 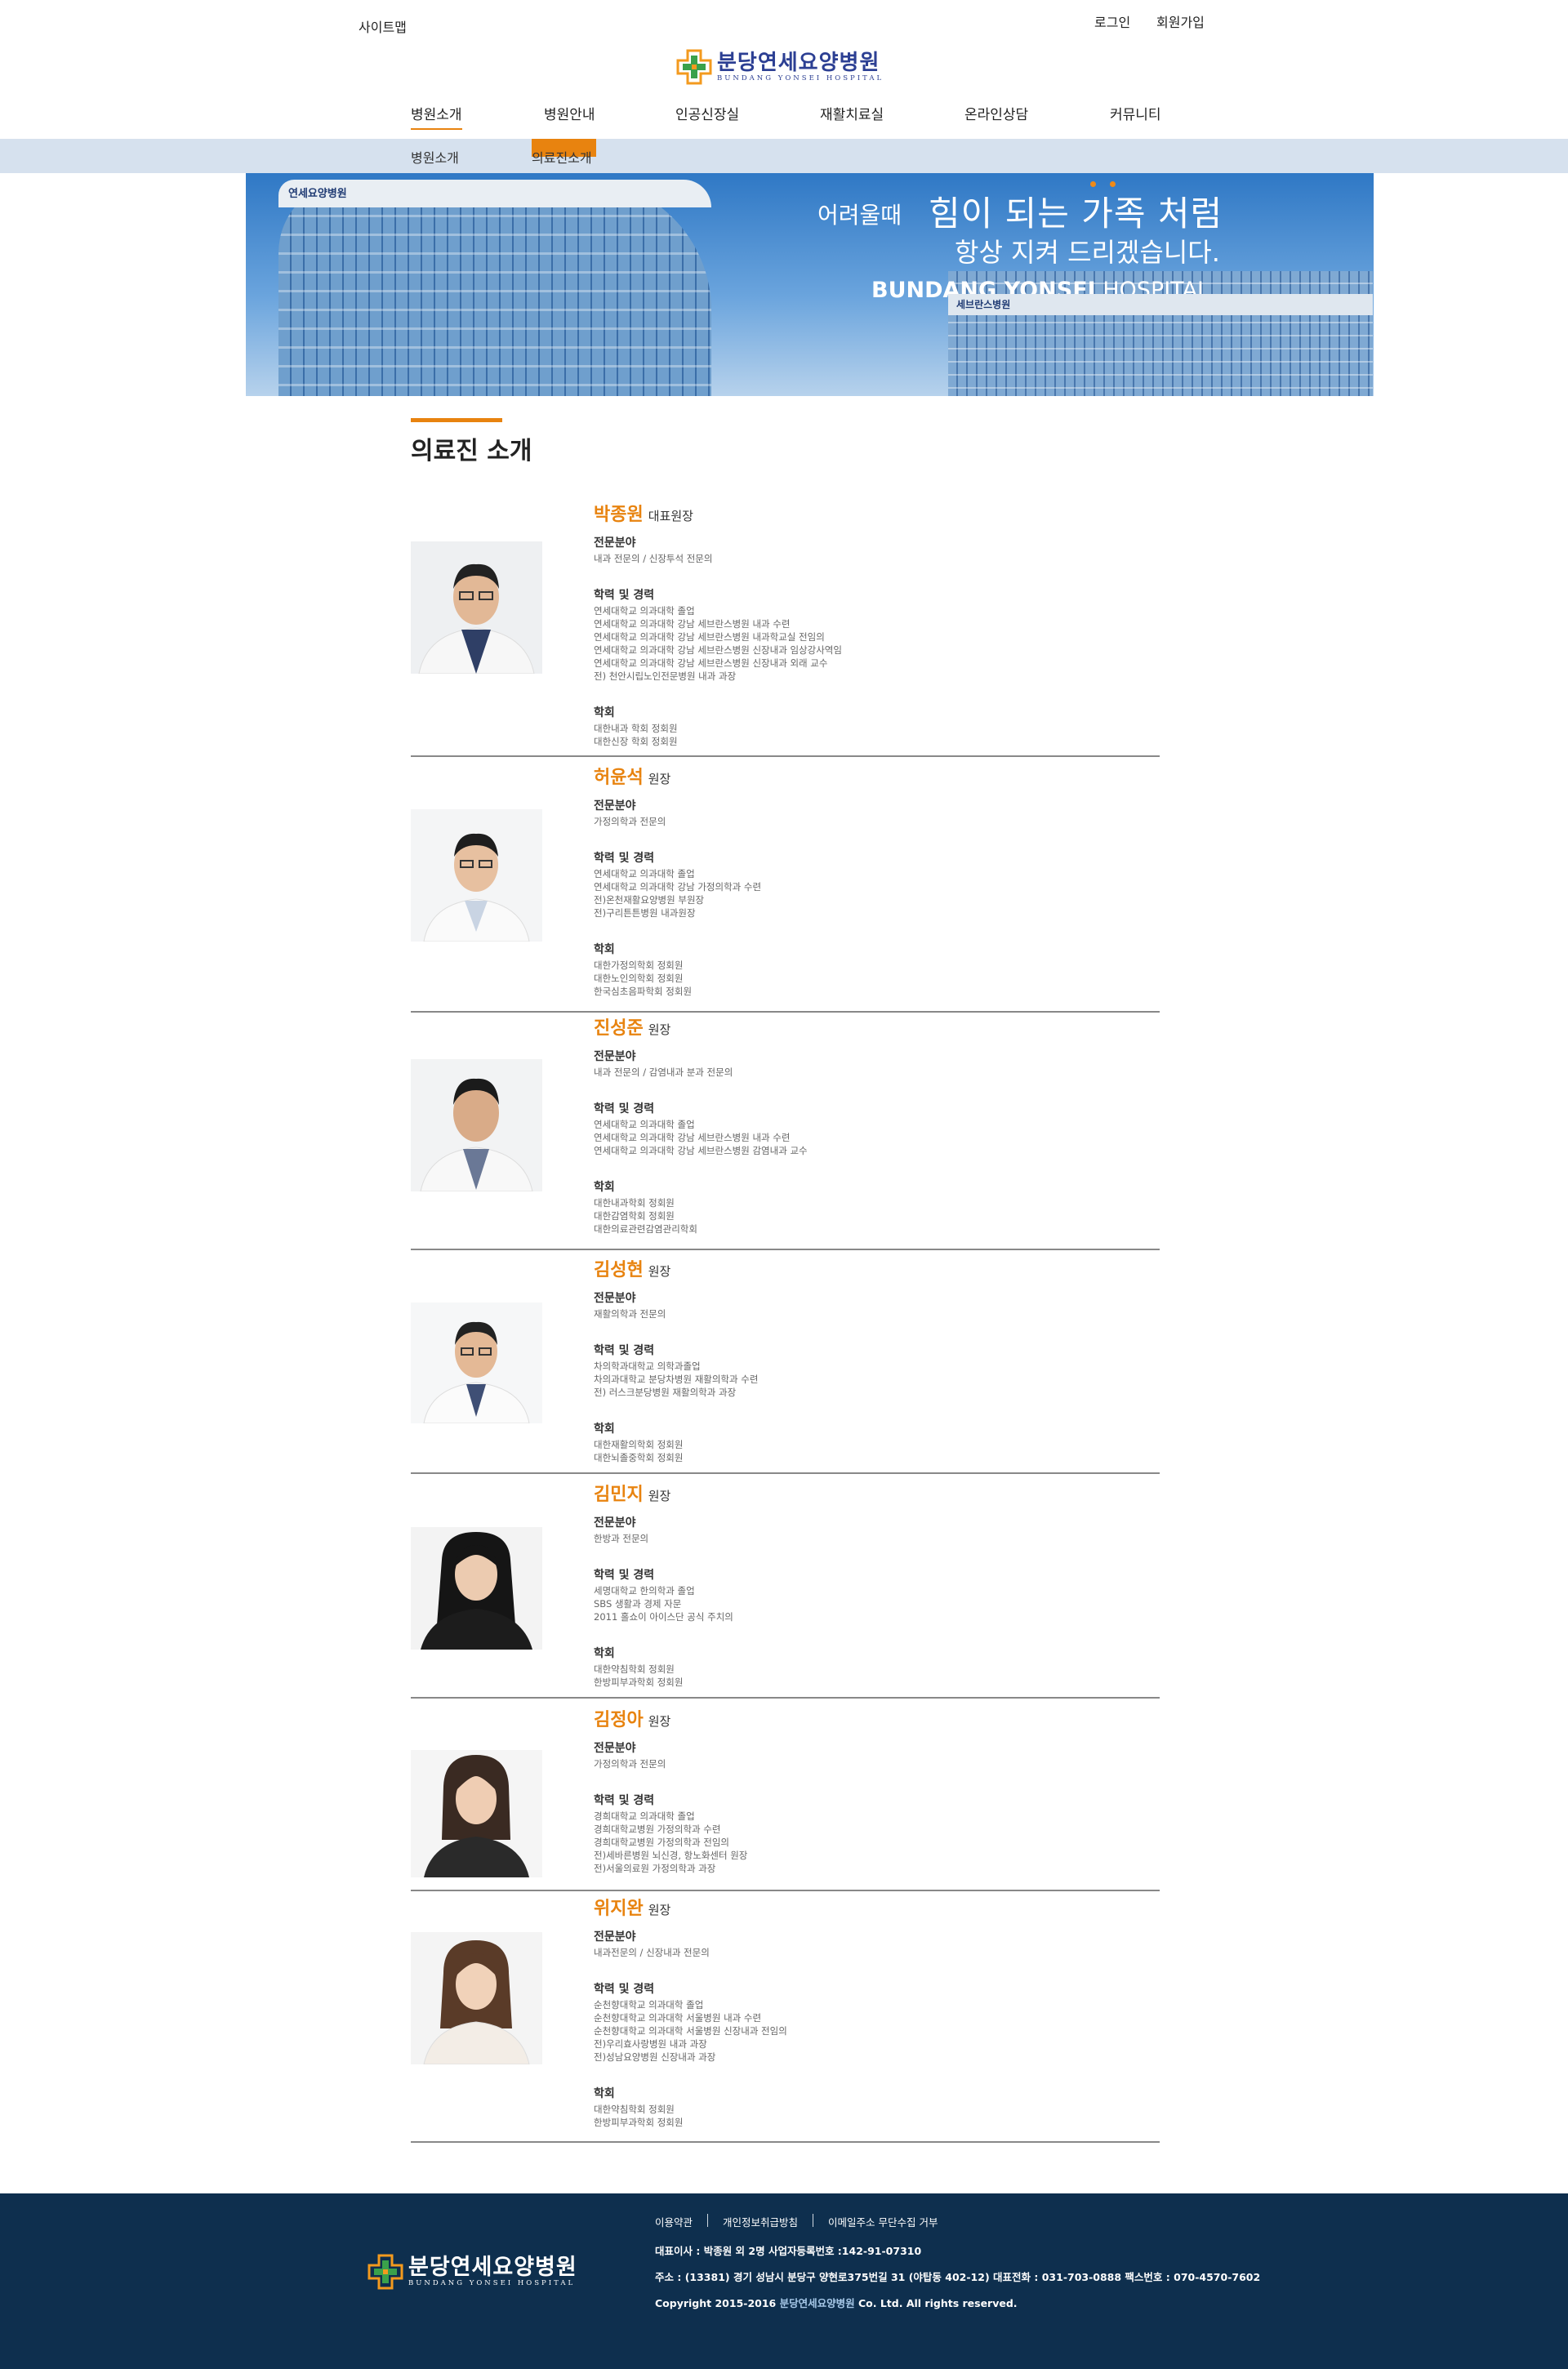 I want to click on field-value: 재활의학과 전문의, so click(x=630, y=1314).